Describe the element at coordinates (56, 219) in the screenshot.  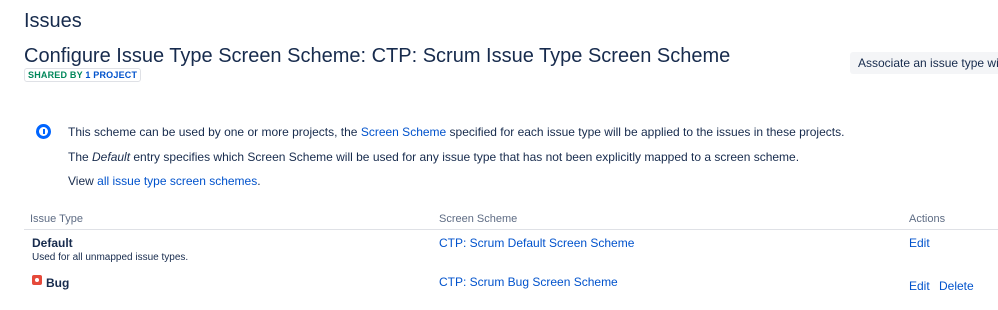
I see `column-header-issue-type: Issue Type` at that location.